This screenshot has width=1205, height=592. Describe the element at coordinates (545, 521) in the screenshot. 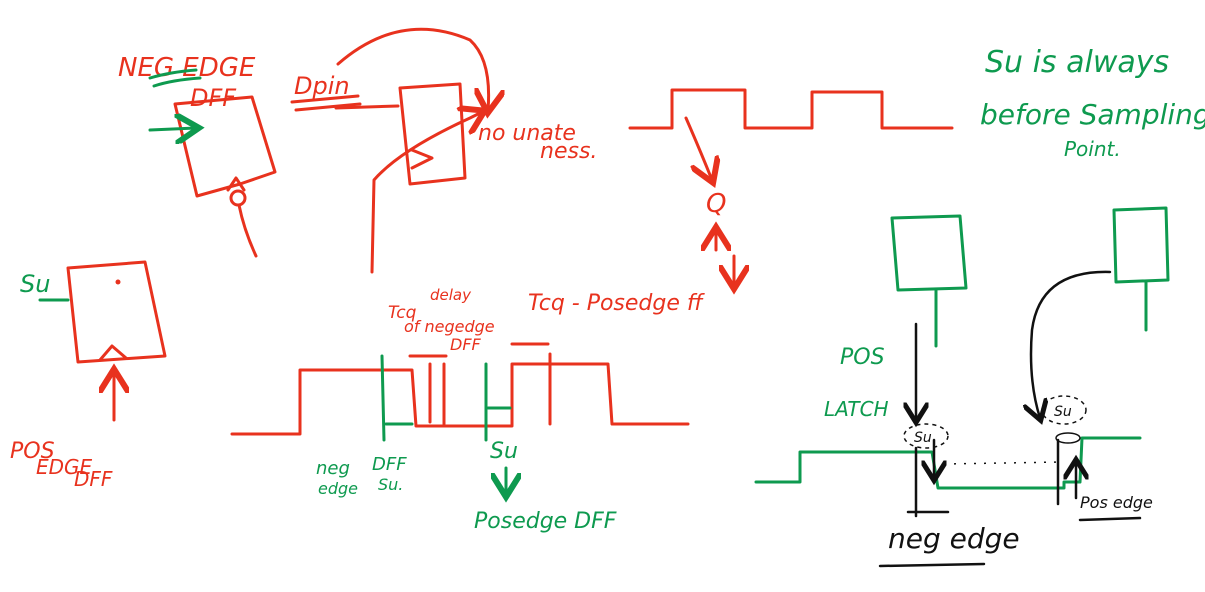

I see `posedge-dff-label: Posedge DFF` at that location.